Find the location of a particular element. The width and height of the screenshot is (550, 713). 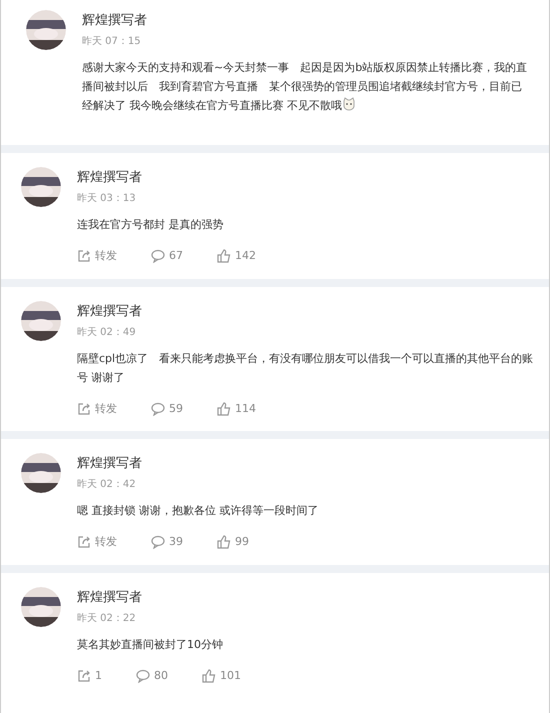

like-button: 99 is located at coordinates (233, 542).